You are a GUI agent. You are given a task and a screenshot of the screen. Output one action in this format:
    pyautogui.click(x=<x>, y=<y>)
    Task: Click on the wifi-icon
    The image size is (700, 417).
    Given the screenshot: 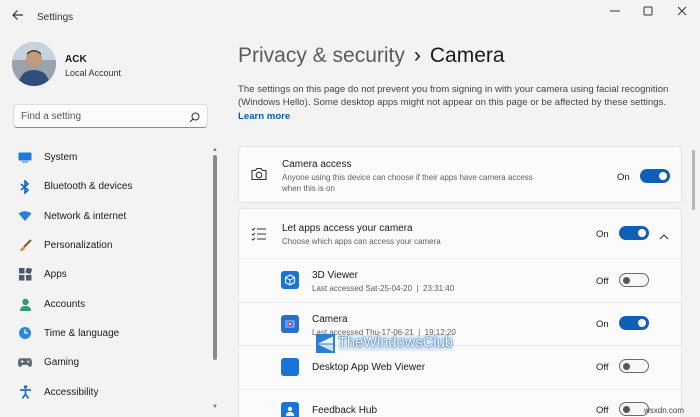 What is the action you would take?
    pyautogui.click(x=25, y=216)
    